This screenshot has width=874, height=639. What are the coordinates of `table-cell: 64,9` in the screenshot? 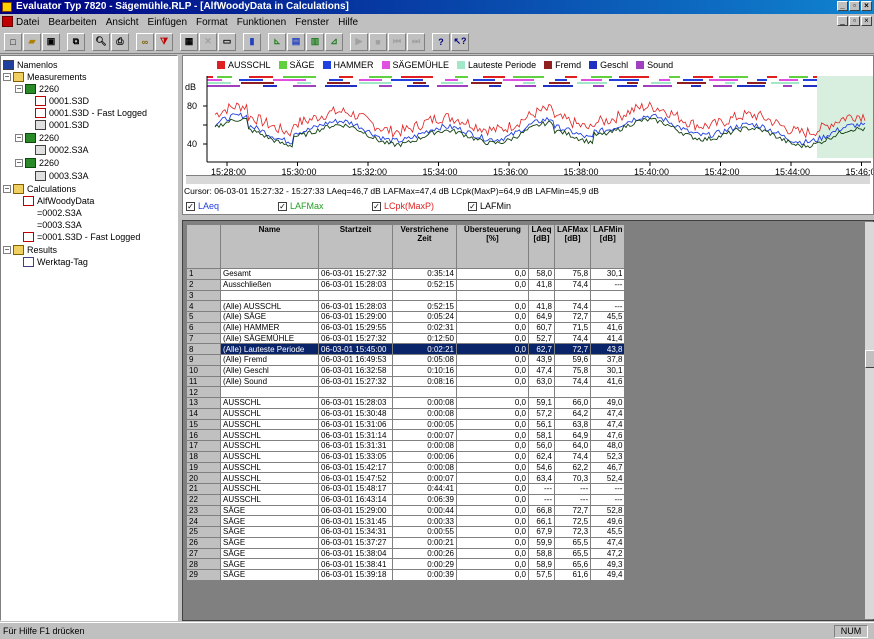 It's located at (541, 317).